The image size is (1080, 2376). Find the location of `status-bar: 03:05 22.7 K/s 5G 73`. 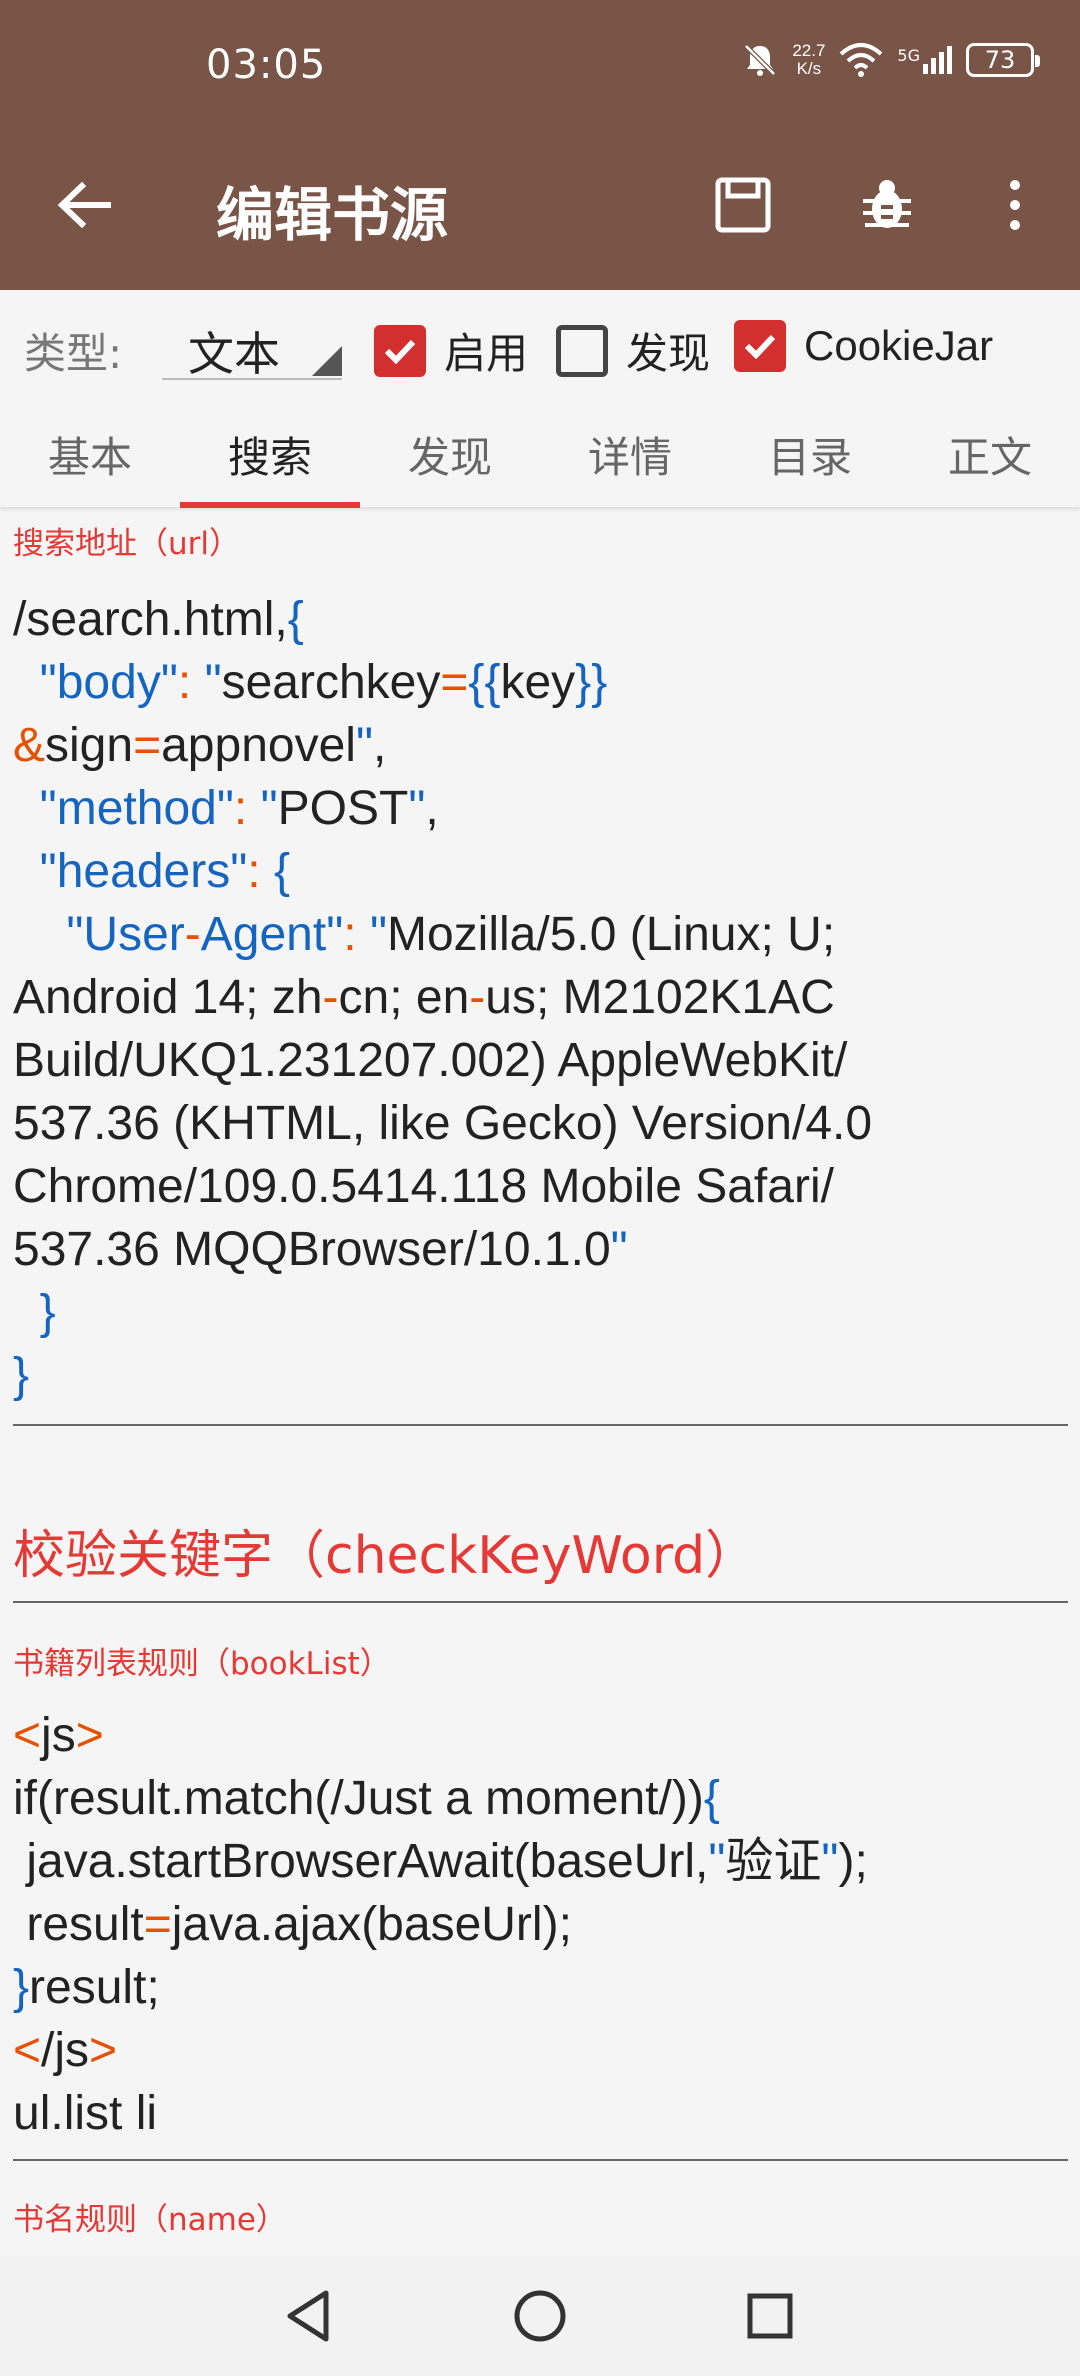

status-bar: 03:05 22.7 K/s 5G 73 is located at coordinates (540, 70).